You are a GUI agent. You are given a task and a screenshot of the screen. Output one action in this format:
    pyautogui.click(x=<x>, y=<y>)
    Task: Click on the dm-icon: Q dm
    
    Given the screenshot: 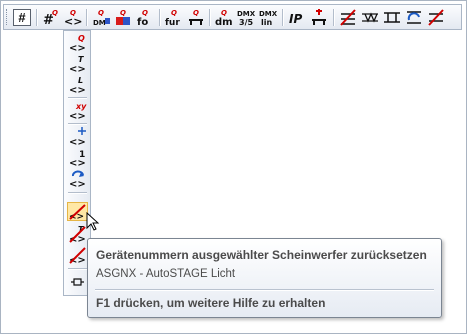 What is the action you would take?
    pyautogui.click(x=224, y=18)
    